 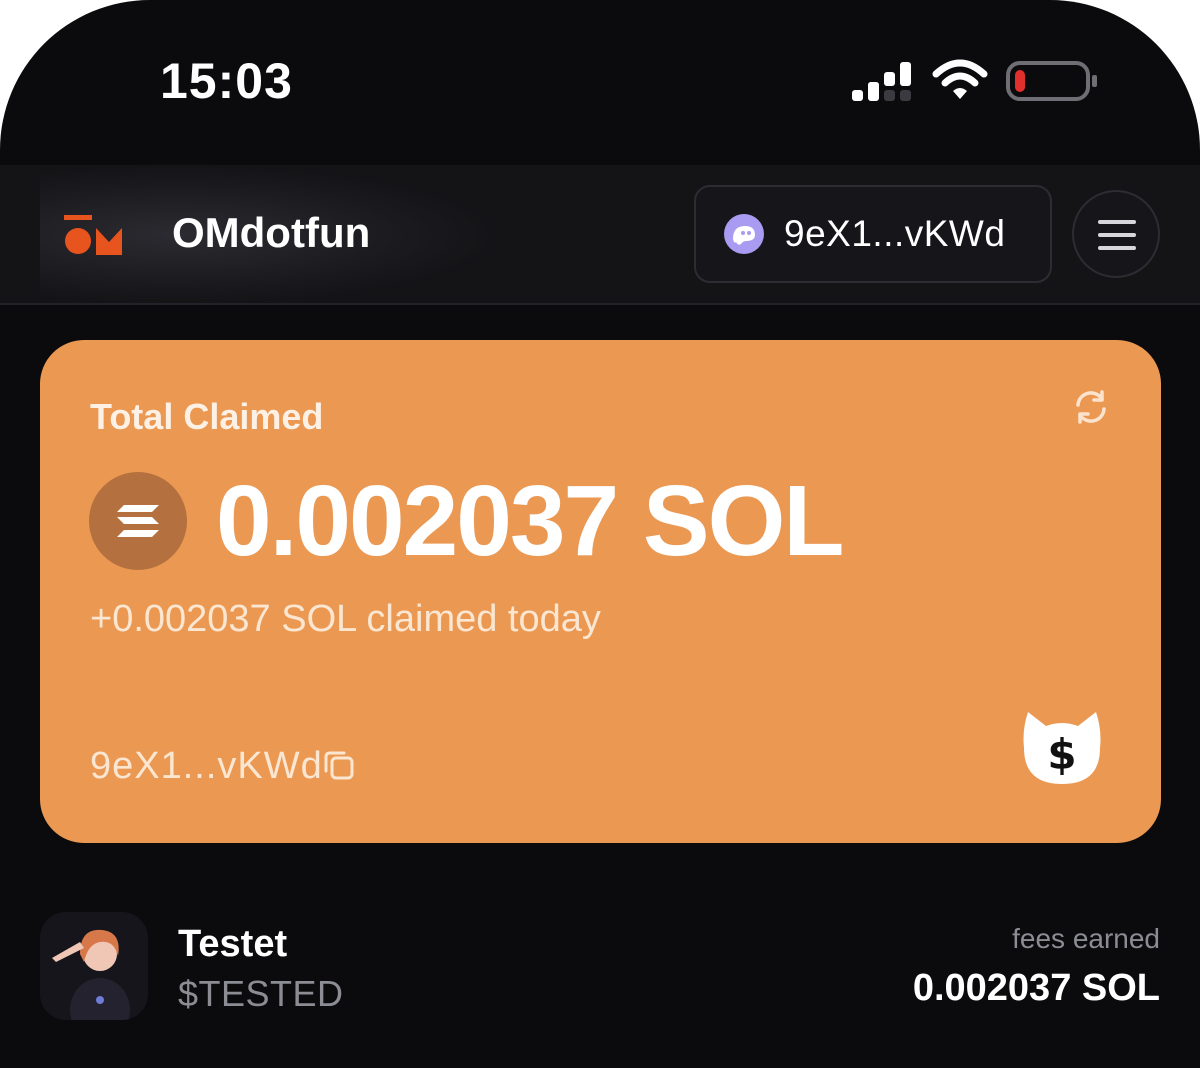 I want to click on wallet-button: 9eX1...vKWd, so click(x=873, y=234).